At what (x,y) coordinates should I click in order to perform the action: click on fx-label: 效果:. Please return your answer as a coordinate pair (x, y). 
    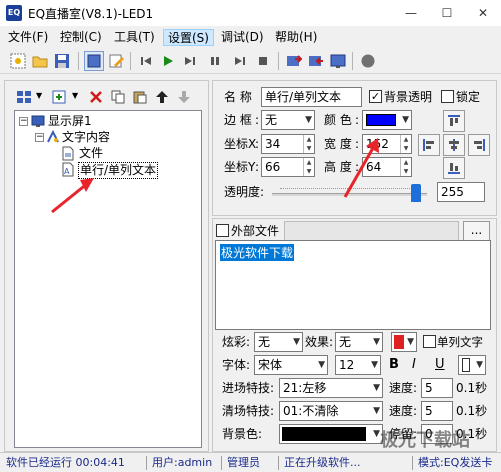
    Looking at the image, I should click on (319, 342).